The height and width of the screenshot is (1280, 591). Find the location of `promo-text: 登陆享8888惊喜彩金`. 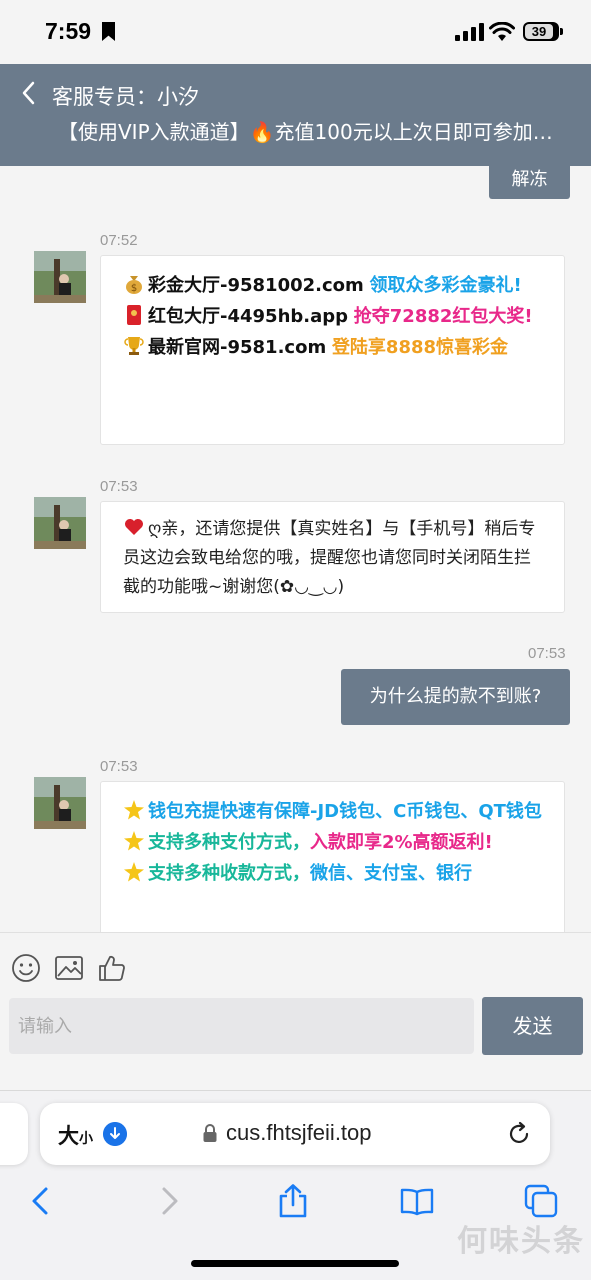

promo-text: 登陆享8888惊喜彩金 is located at coordinates (420, 347).